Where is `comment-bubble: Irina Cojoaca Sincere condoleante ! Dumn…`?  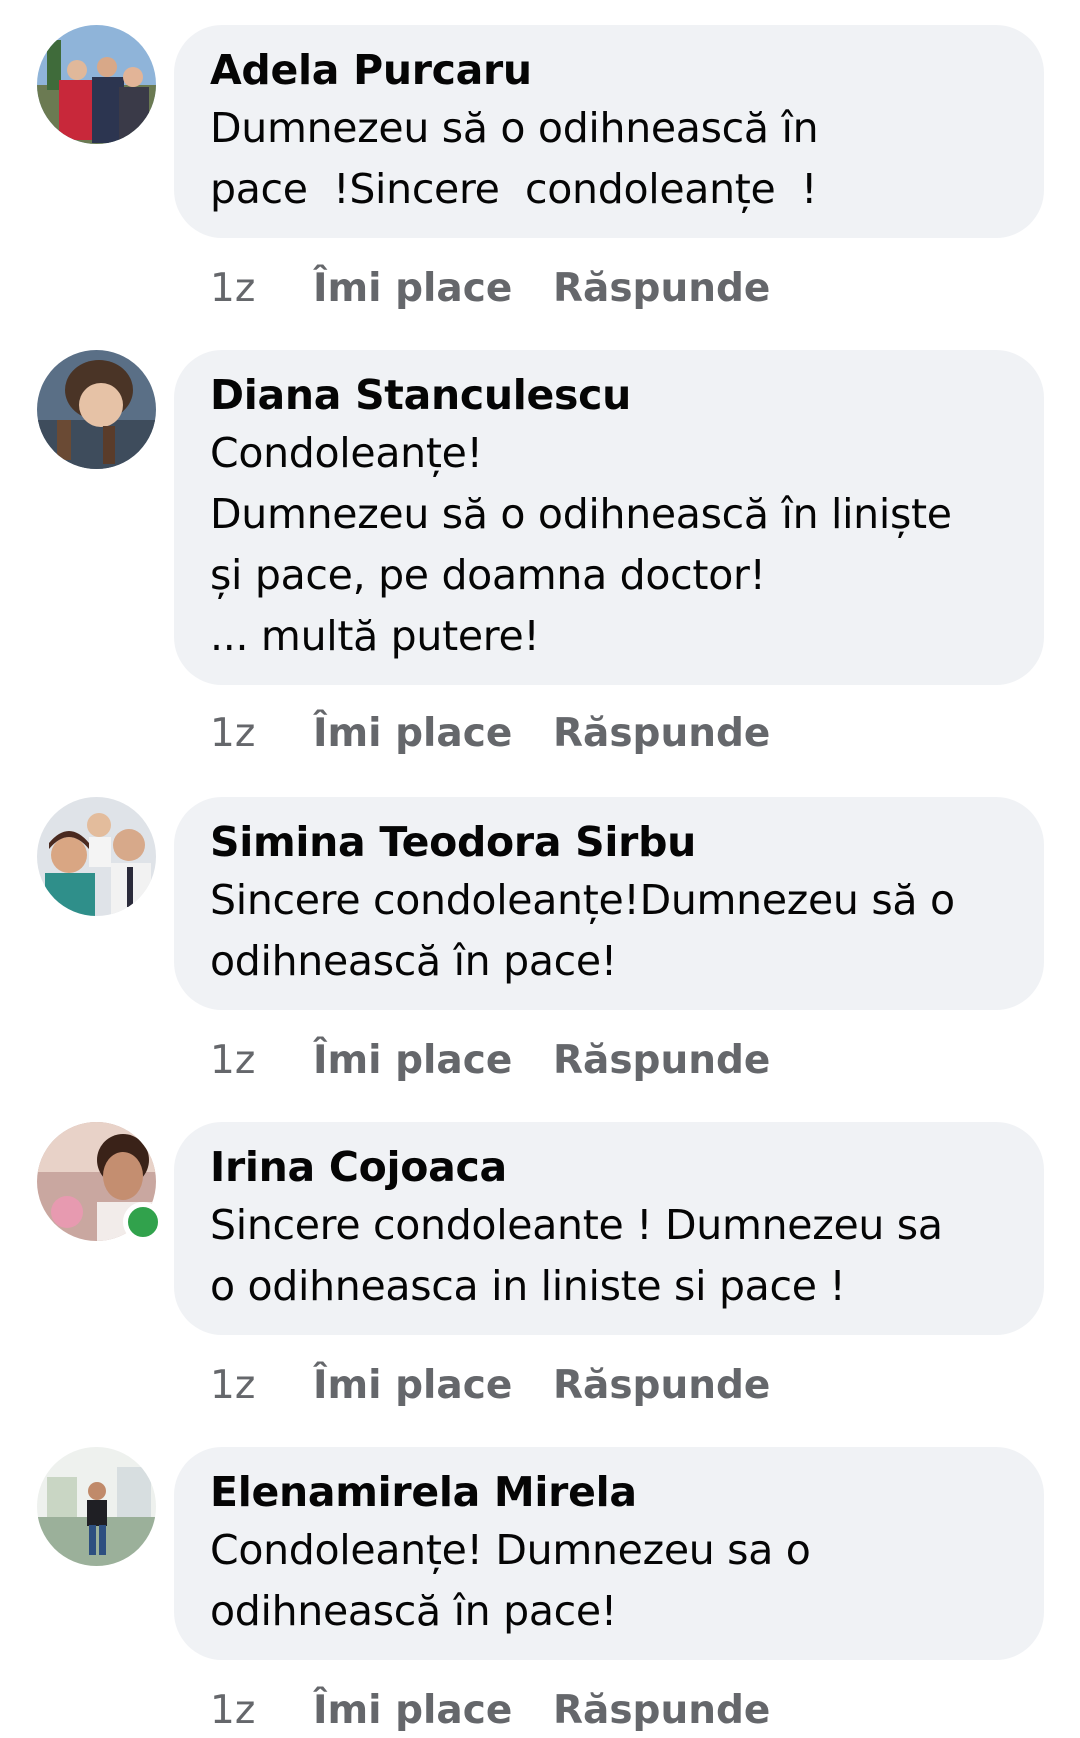 comment-bubble: Irina Cojoaca Sincere condoleante ! Dumn… is located at coordinates (609, 1228).